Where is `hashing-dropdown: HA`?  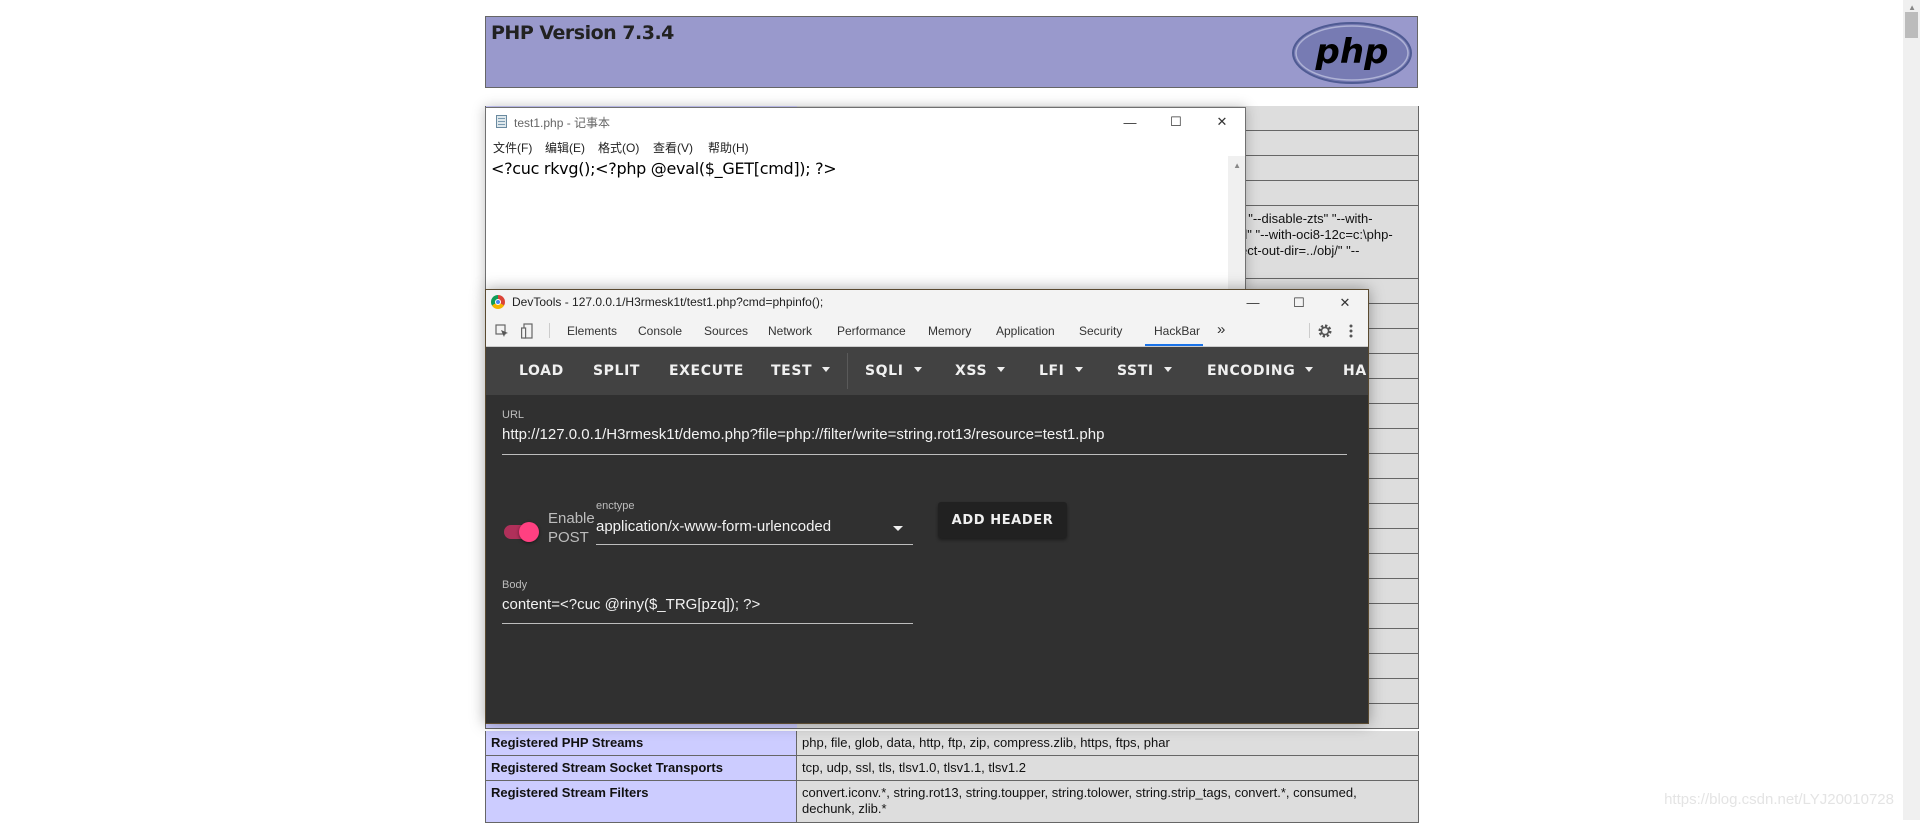 hashing-dropdown: HA is located at coordinates (1355, 371).